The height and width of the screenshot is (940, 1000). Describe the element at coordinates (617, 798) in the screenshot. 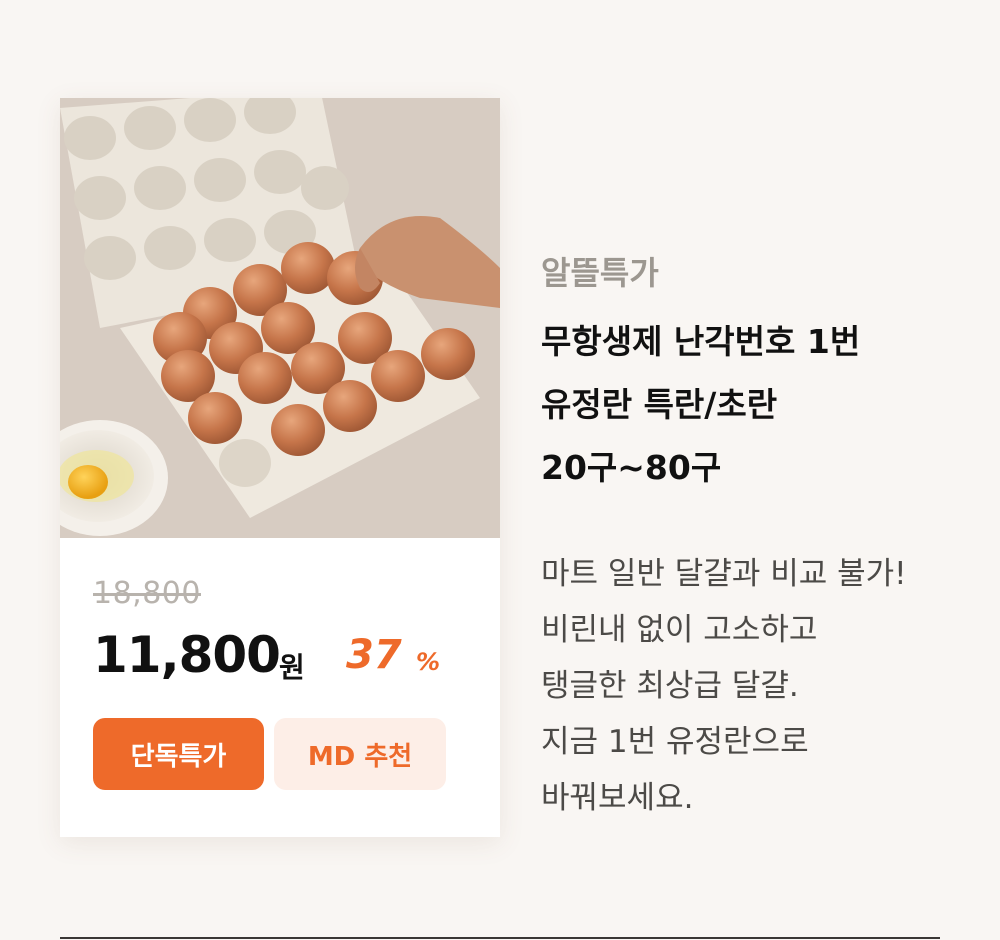

I see `description-line: 바꿔보세요.` at that location.